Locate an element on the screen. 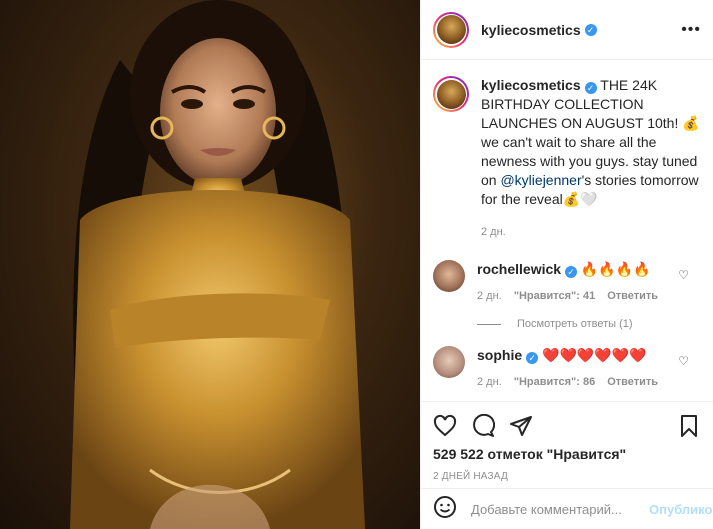  bookmark-icon is located at coordinates (689, 426).